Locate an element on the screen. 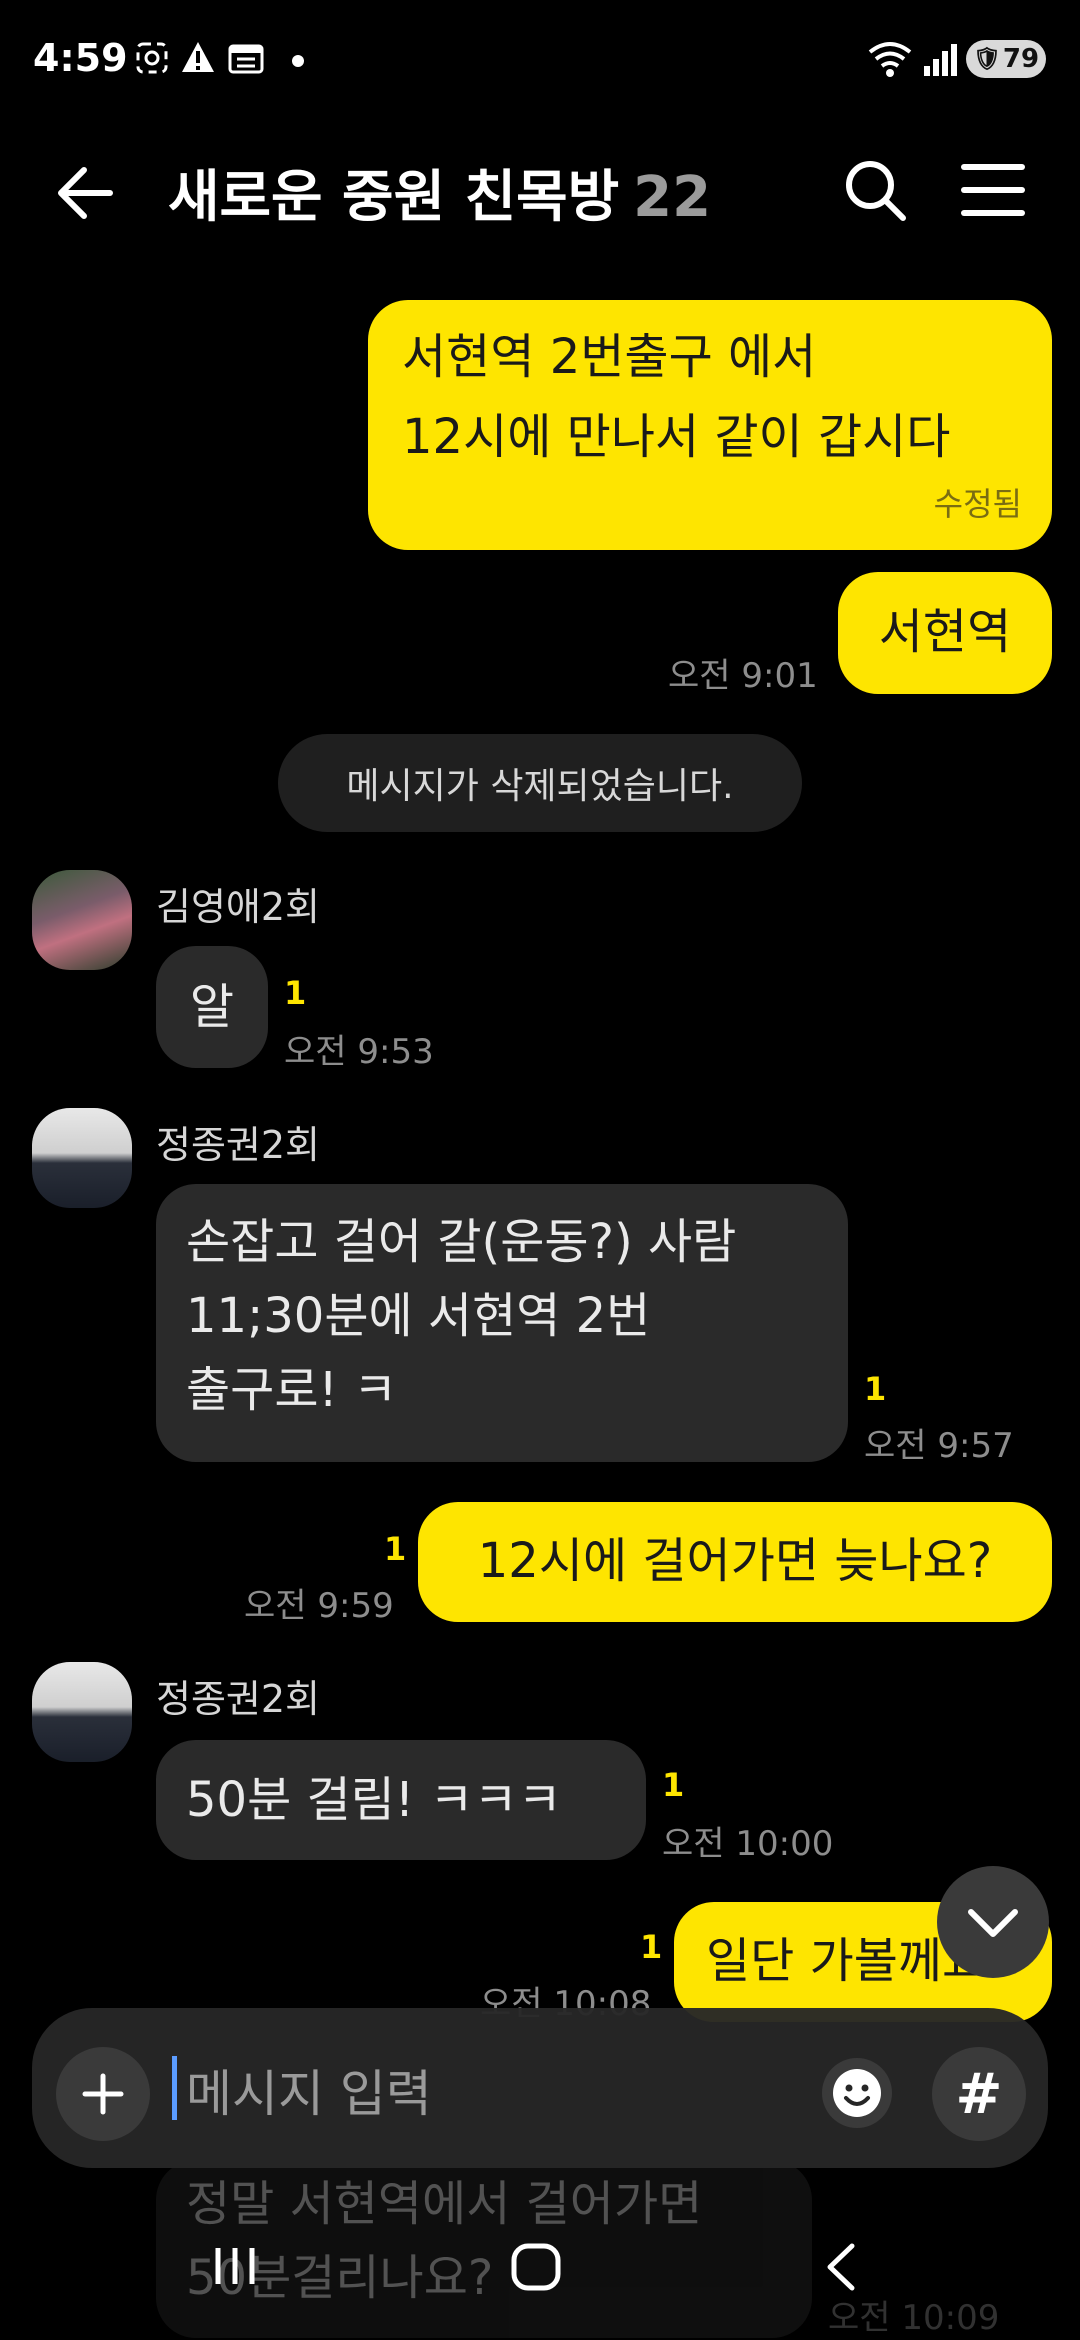 Image resolution: width=1080 pixels, height=2340 pixels. message-text: 알 is located at coordinates (212, 1007).